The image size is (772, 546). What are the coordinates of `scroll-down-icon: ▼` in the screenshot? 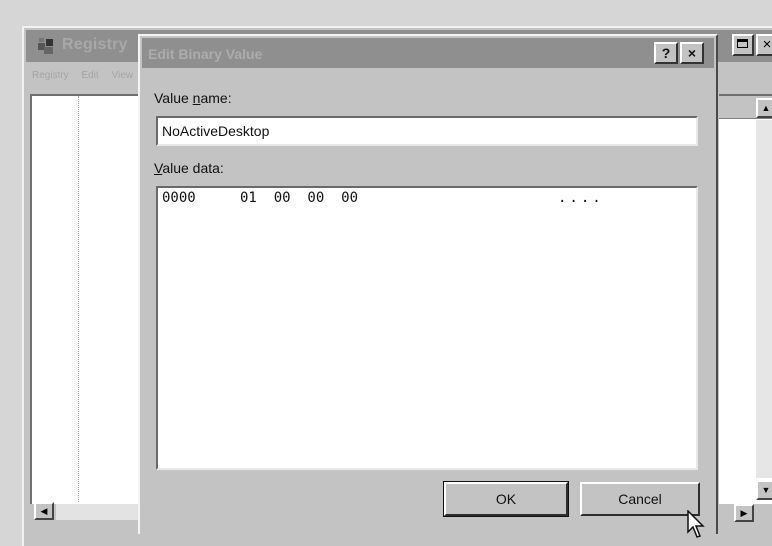 It's located at (764, 490).